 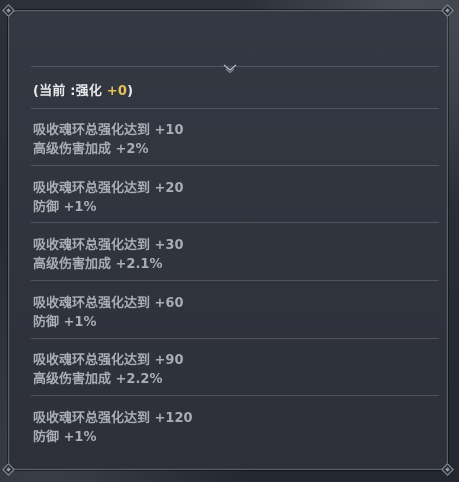 What do you see at coordinates (108, 303) in the screenshot?
I see `entry-requirement: 吸收魂环总强化达到 +60` at bounding box center [108, 303].